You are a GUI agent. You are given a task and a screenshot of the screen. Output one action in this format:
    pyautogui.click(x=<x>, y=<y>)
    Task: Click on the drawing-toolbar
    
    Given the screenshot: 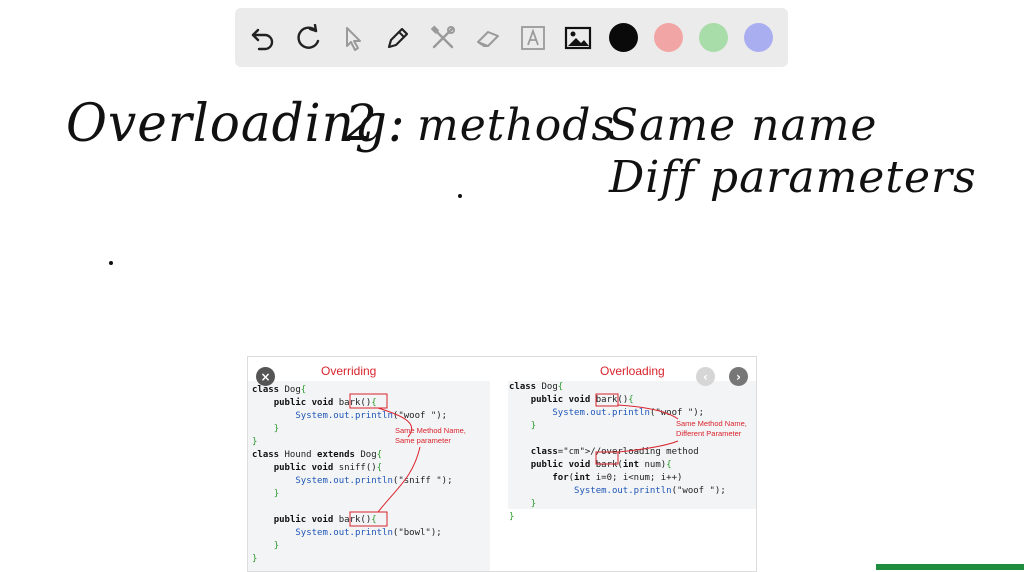 What is the action you would take?
    pyautogui.click(x=511, y=37)
    